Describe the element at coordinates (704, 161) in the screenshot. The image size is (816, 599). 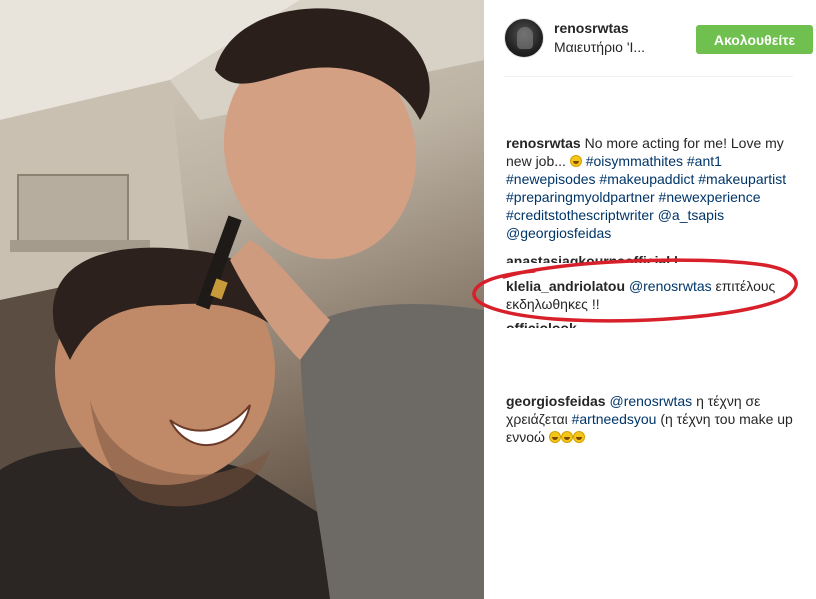
I see `hashtag-link: #ant1` at that location.